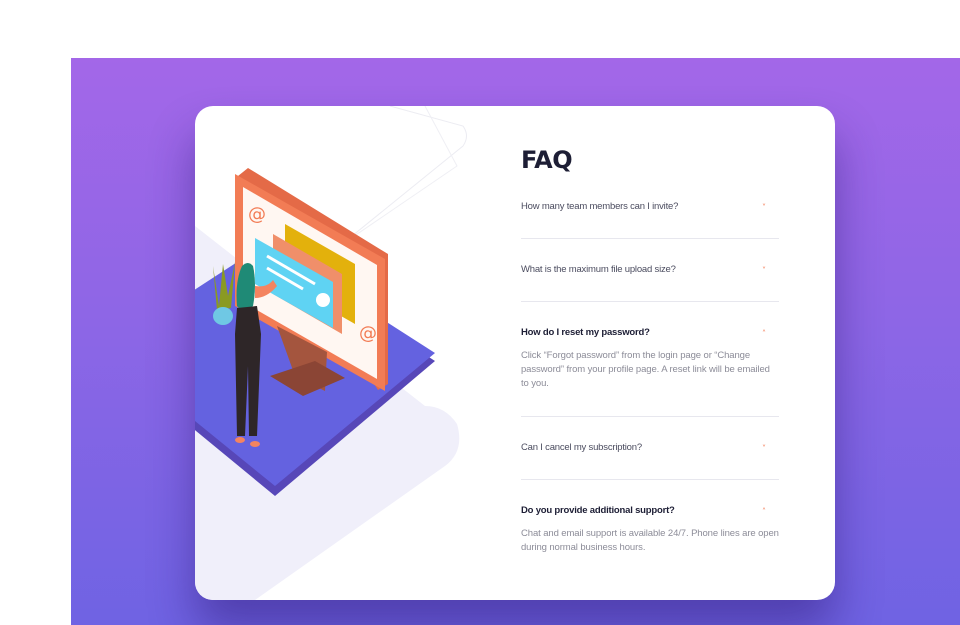 This screenshot has width=960, height=625. I want to click on faq-question: Do you provide additional support?, so click(598, 511).